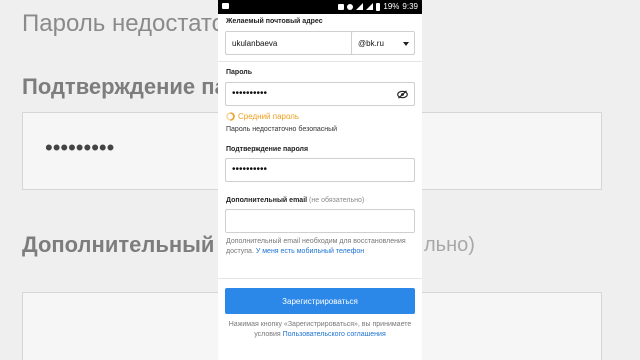 The width and height of the screenshot is (640, 360). I want to click on bg-input-confirm: •••••••••, so click(120, 151).